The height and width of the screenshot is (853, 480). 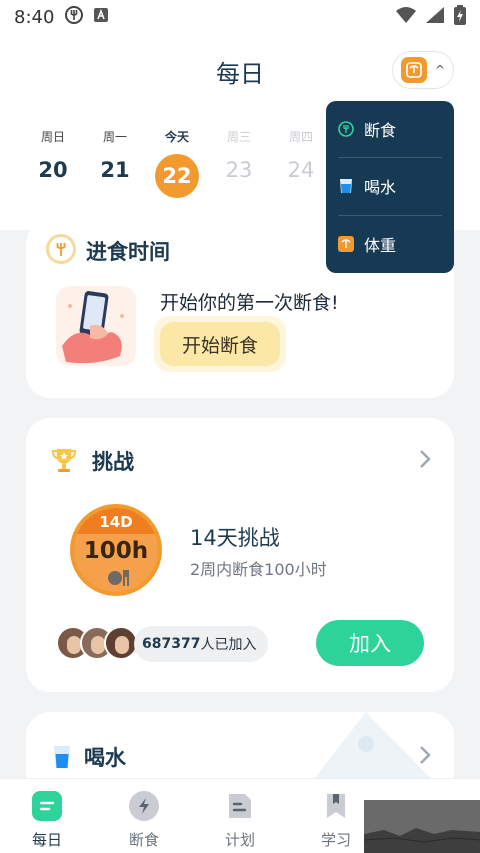 I want to click on avatar, so click(x=121, y=643).